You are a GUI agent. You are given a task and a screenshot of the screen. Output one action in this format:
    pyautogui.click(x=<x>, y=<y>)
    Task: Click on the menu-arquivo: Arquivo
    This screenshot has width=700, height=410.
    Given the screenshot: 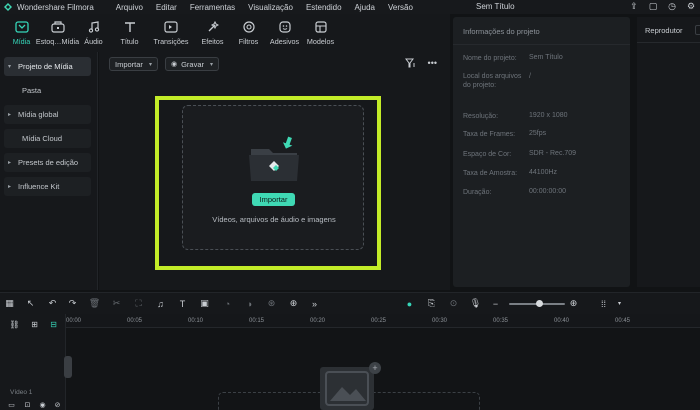 What is the action you would take?
    pyautogui.click(x=129, y=7)
    